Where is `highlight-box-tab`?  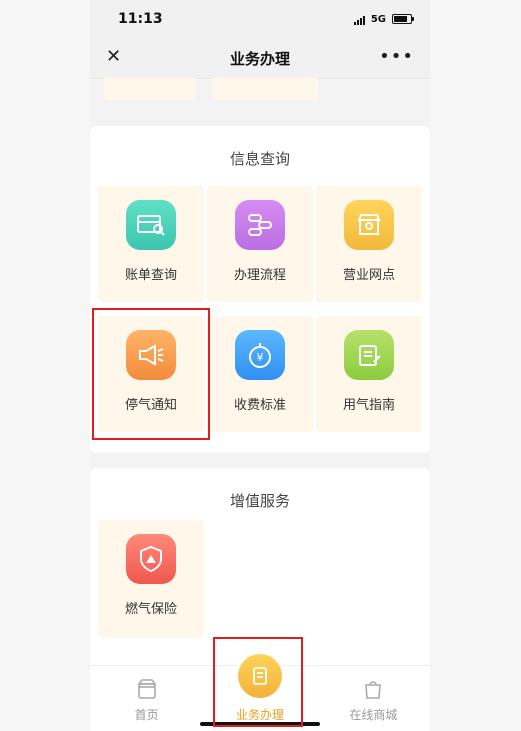
highlight-box-tab is located at coordinates (258, 682).